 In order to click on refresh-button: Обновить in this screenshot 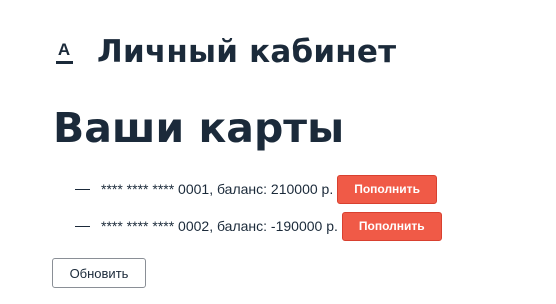, I will do `click(99, 273)`.